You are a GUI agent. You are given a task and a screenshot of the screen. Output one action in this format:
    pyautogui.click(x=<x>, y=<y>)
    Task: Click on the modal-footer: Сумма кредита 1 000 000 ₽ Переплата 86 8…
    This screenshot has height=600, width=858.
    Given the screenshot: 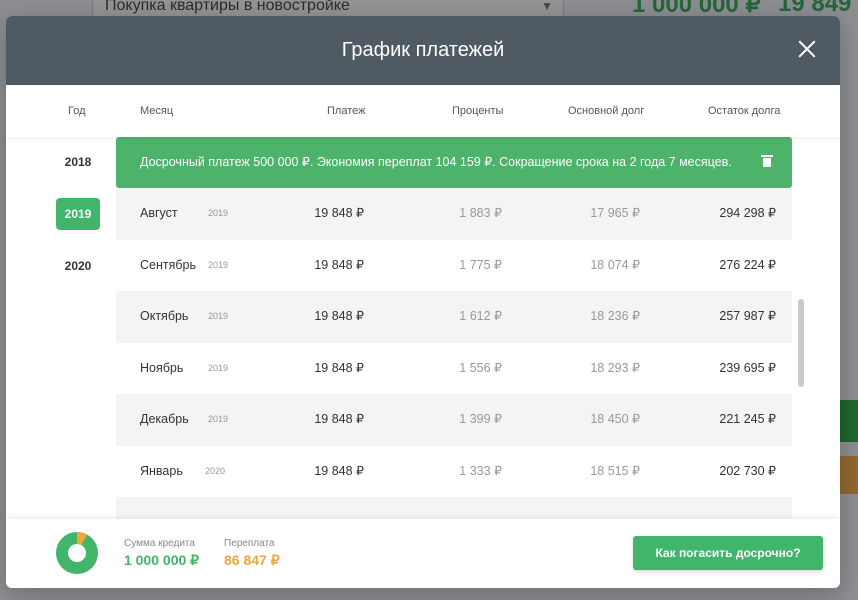 What is the action you would take?
    pyautogui.click(x=423, y=553)
    